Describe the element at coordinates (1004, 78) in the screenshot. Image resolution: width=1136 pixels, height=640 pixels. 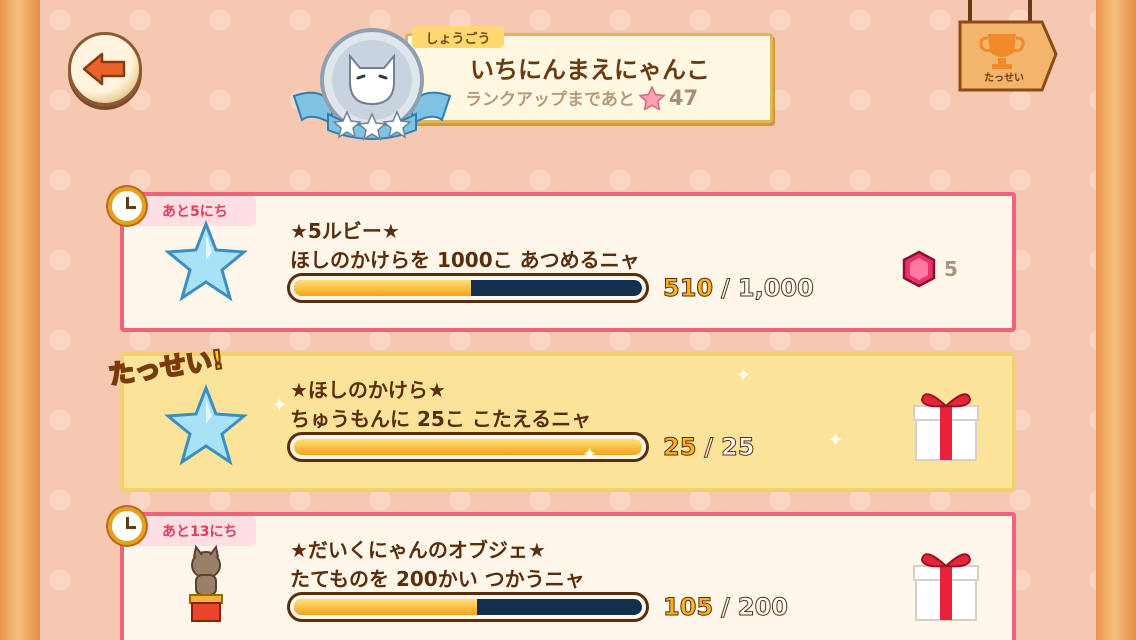
I see `achievement-label: たっせい` at that location.